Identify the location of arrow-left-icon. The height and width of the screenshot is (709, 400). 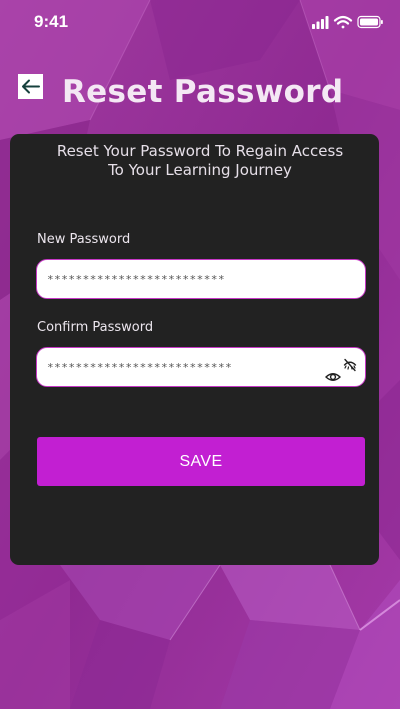
(31, 86).